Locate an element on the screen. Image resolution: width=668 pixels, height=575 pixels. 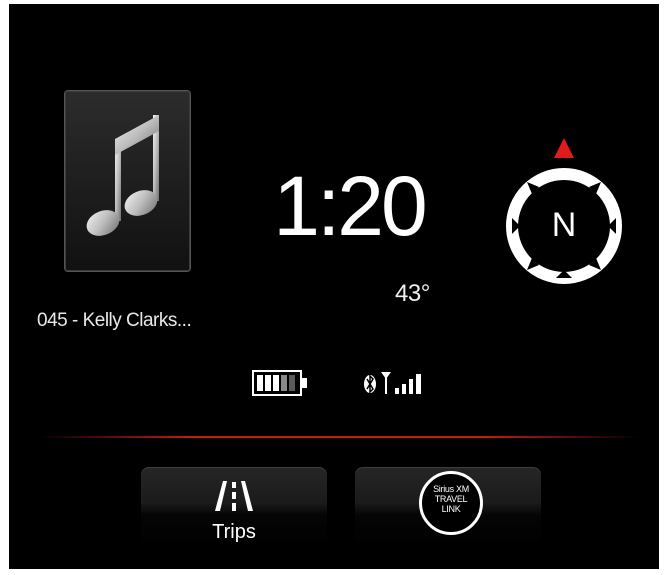
connectivity-status is located at coordinates (403, 385).